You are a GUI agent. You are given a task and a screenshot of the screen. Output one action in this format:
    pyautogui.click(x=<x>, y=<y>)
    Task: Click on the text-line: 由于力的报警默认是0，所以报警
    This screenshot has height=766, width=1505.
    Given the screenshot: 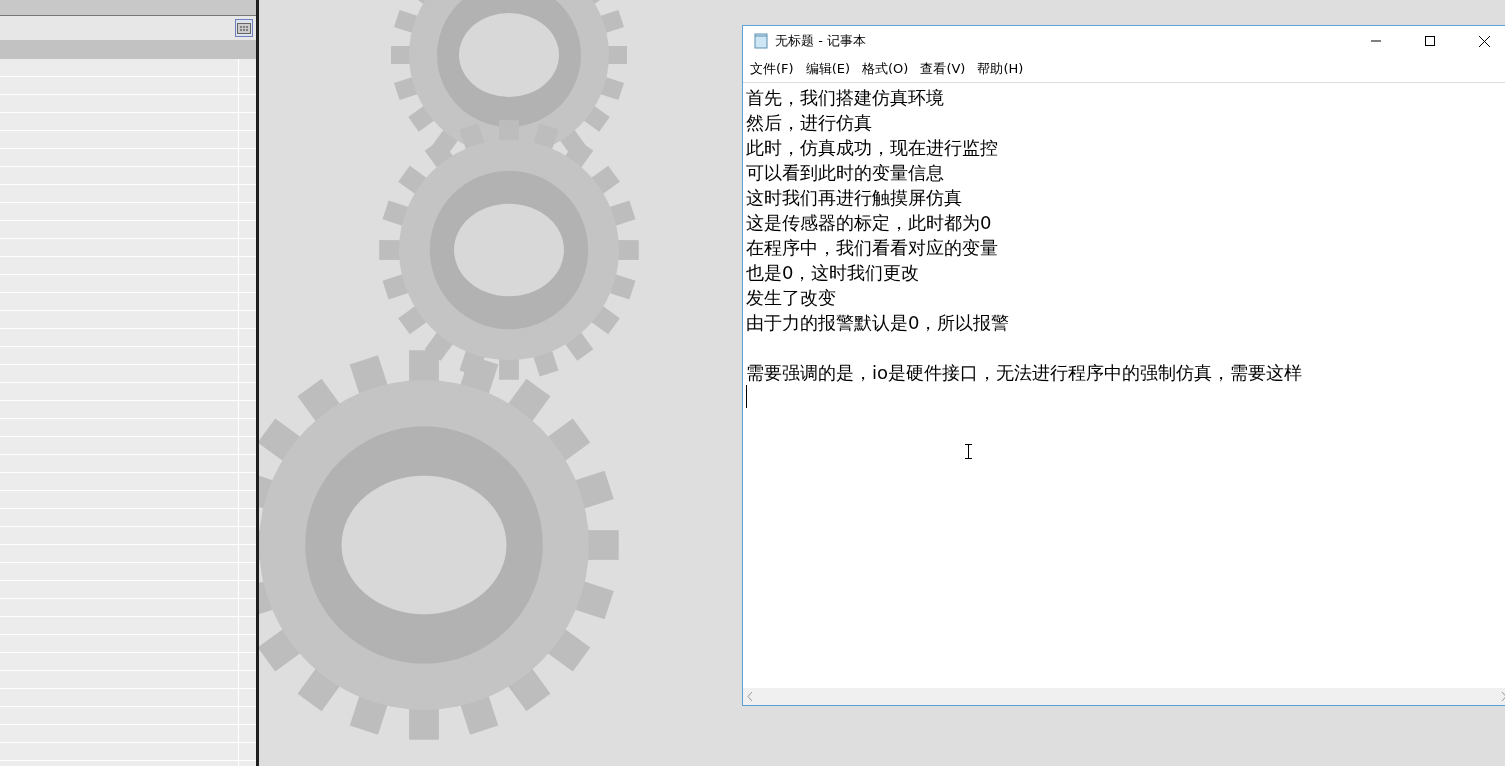 What is the action you would take?
    pyautogui.click(x=878, y=323)
    